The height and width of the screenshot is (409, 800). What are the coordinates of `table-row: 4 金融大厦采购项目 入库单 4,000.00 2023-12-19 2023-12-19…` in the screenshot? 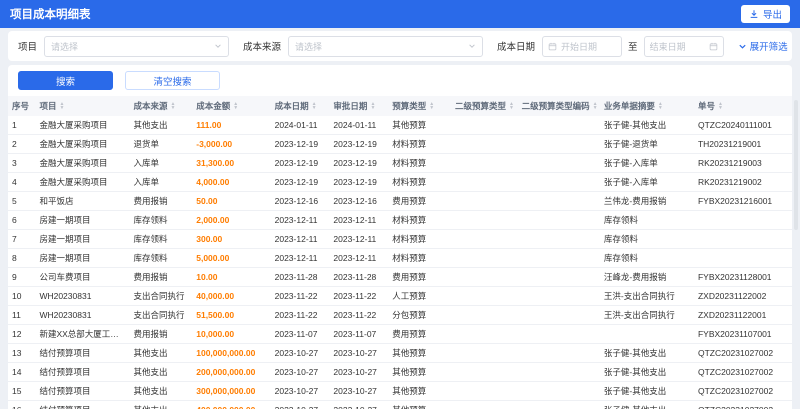 It's located at (400, 182).